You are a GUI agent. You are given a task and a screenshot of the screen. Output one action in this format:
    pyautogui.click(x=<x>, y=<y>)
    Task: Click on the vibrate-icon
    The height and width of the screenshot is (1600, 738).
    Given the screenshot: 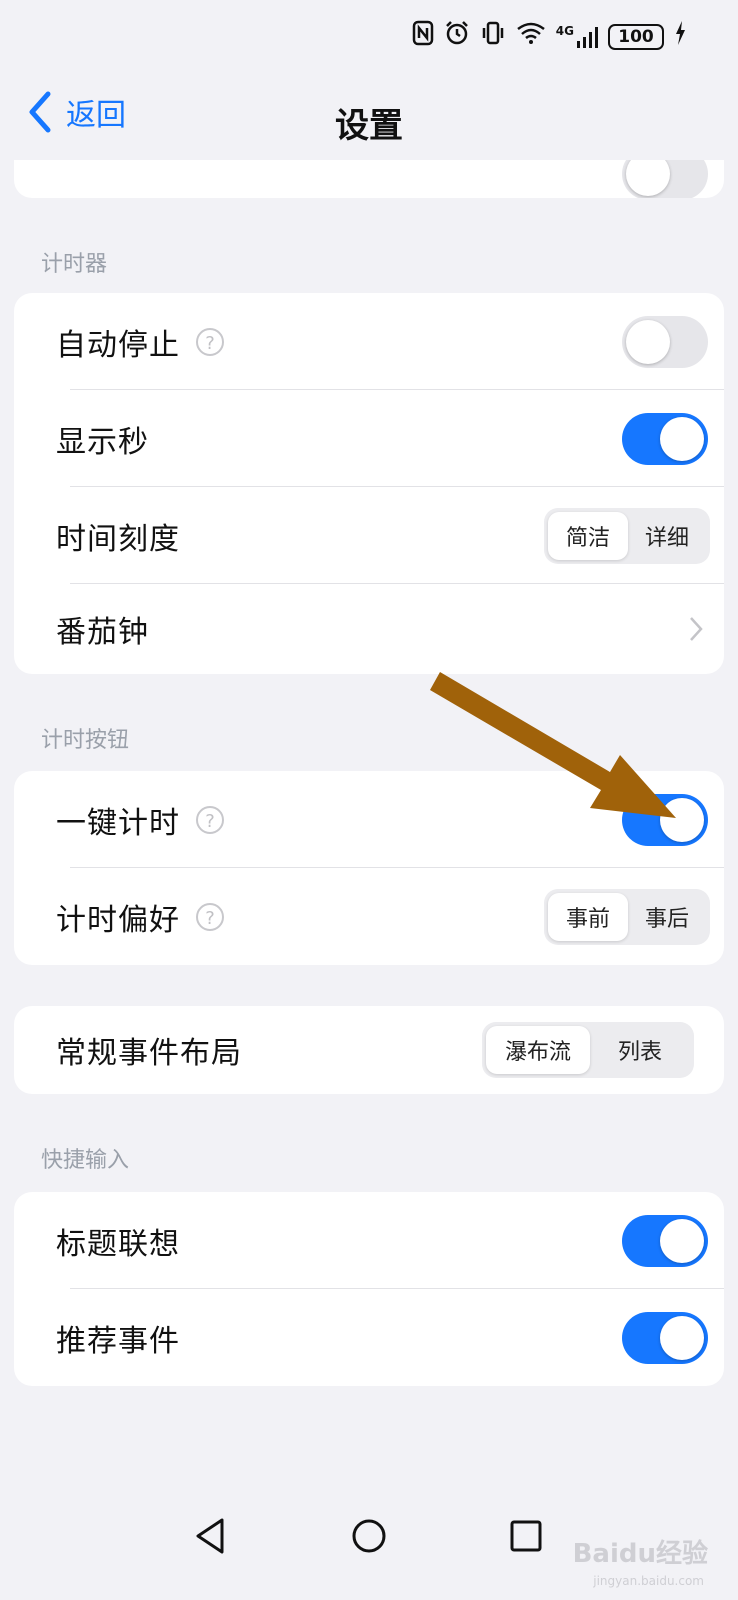 What is the action you would take?
    pyautogui.click(x=493, y=37)
    